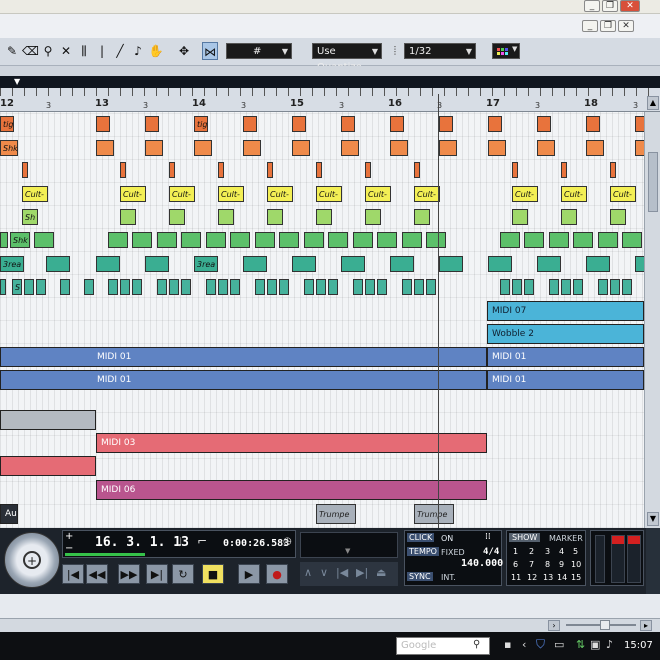 Image resolution: width=660 pixels, height=660 pixels. What do you see at coordinates (210, 51) in the screenshot?
I see `snap-icon: ⋈` at bounding box center [210, 51].